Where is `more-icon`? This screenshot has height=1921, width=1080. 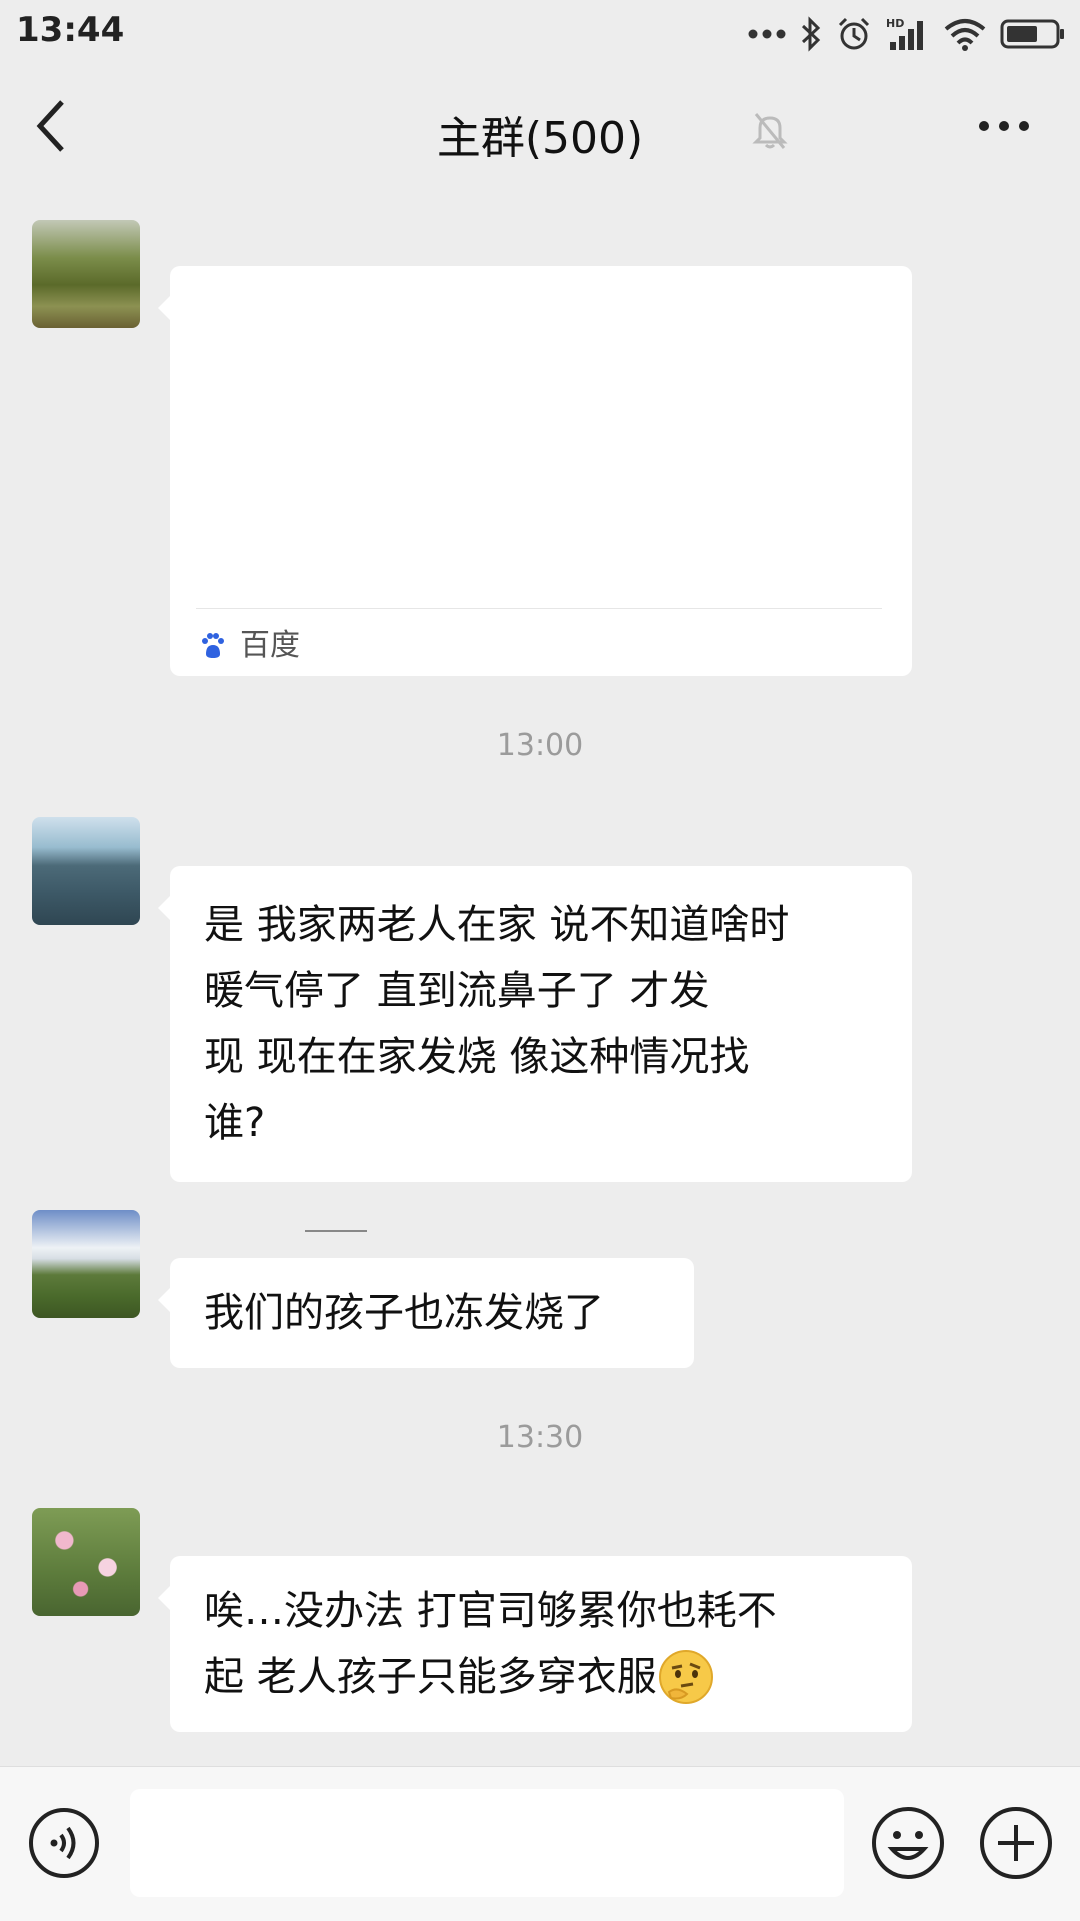
more-icon is located at coordinates (1004, 126).